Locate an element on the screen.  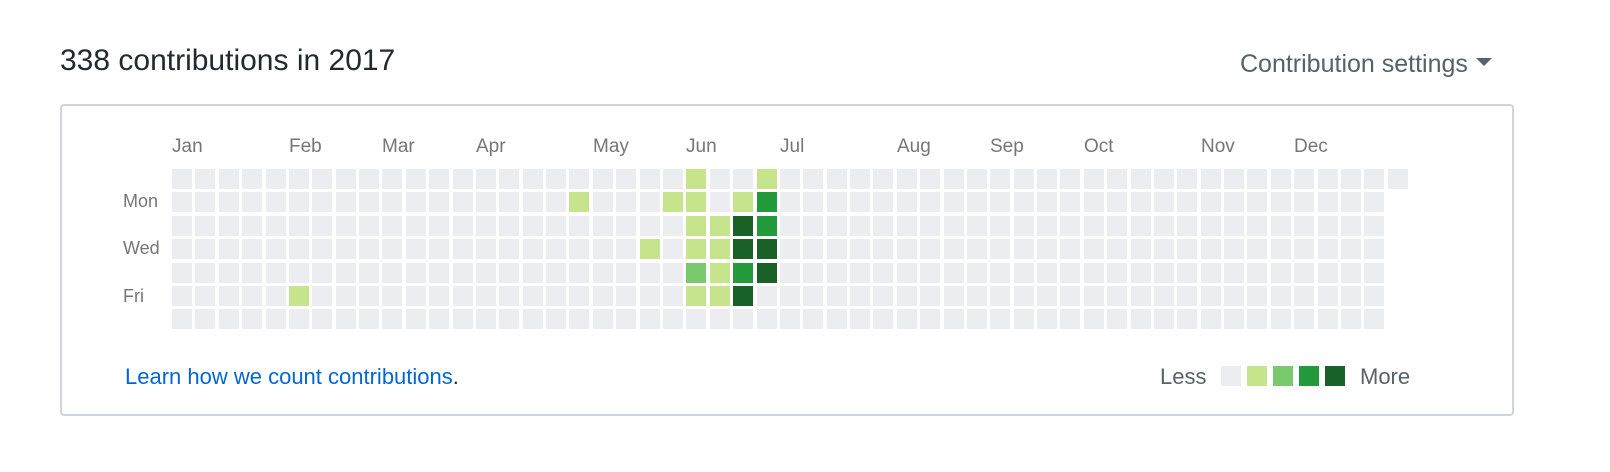
learn-contributions-link: Learn how we count contributions. is located at coordinates (292, 377).